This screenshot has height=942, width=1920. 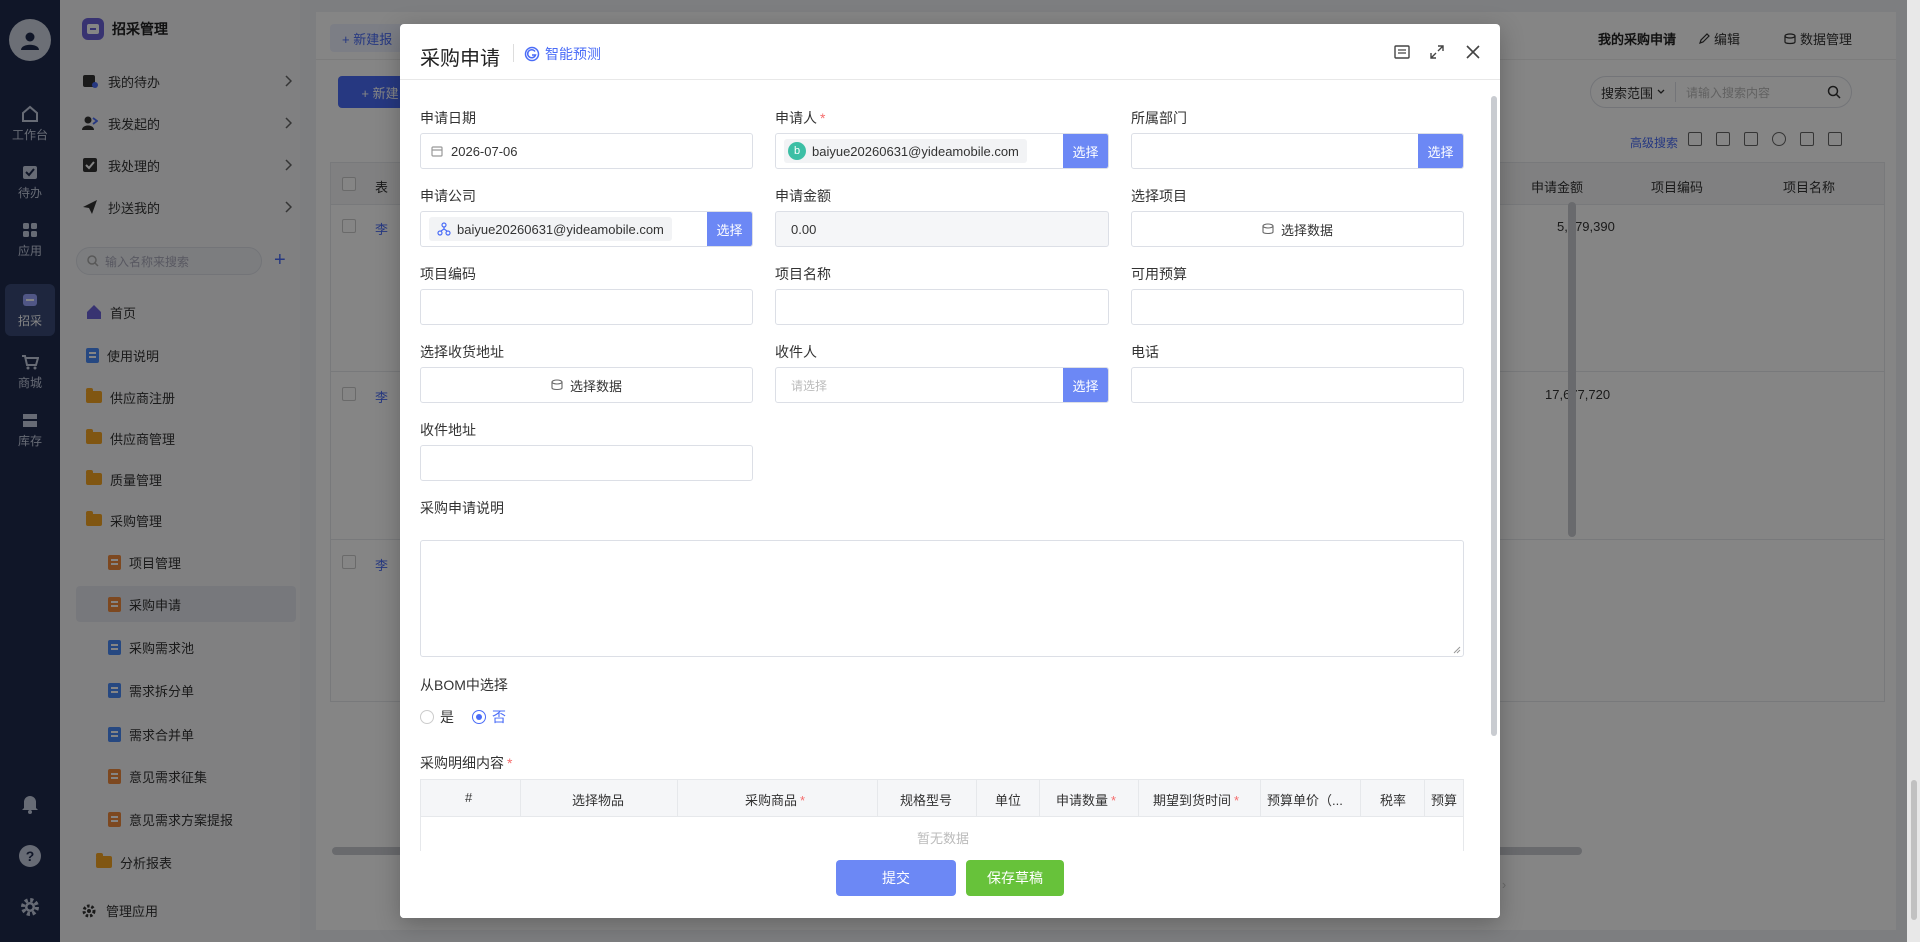 What do you see at coordinates (1437, 52) in the screenshot?
I see `expand-icon` at bounding box center [1437, 52].